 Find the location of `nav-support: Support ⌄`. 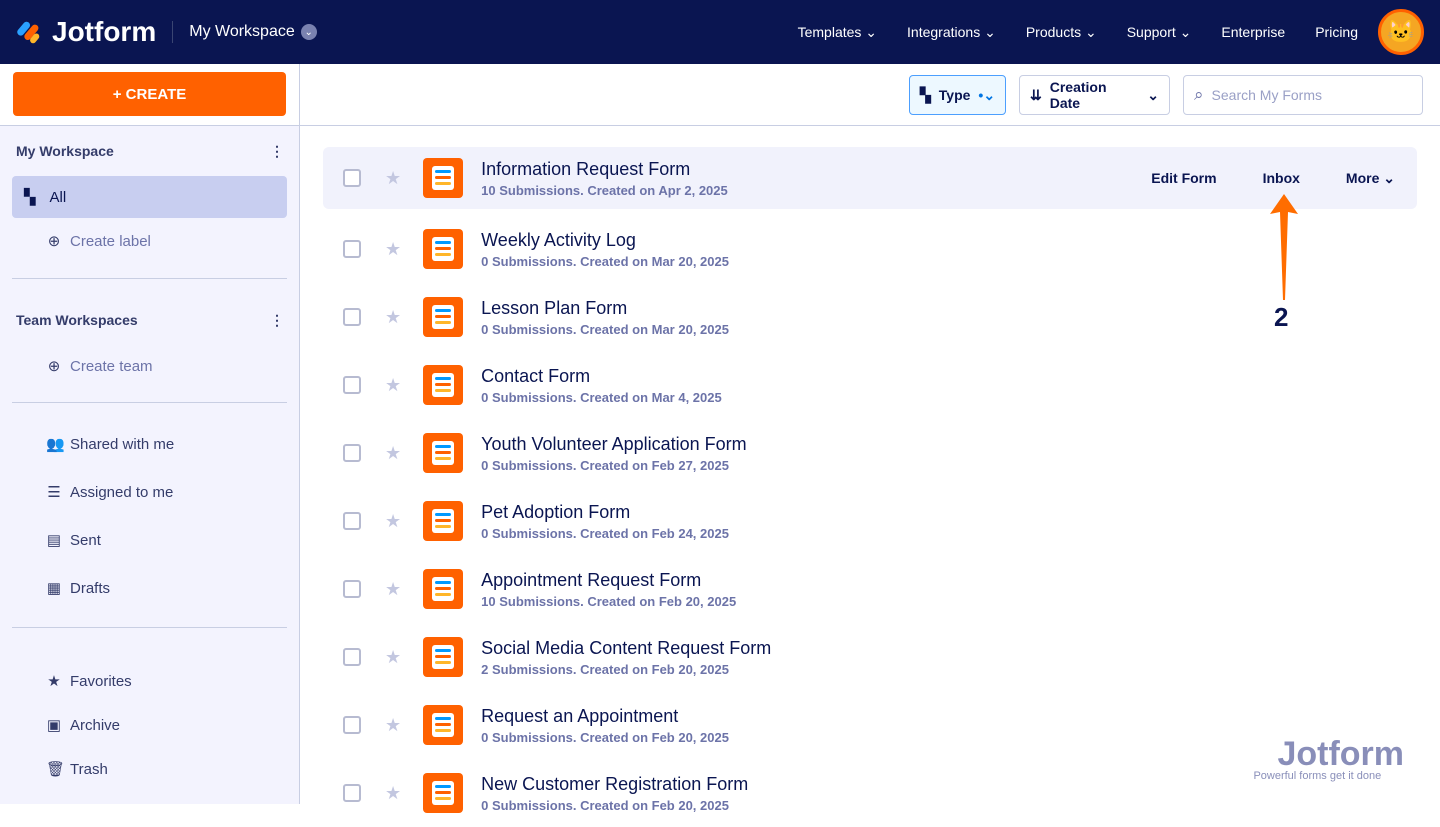

nav-support: Support ⌄ is located at coordinates (1159, 32).